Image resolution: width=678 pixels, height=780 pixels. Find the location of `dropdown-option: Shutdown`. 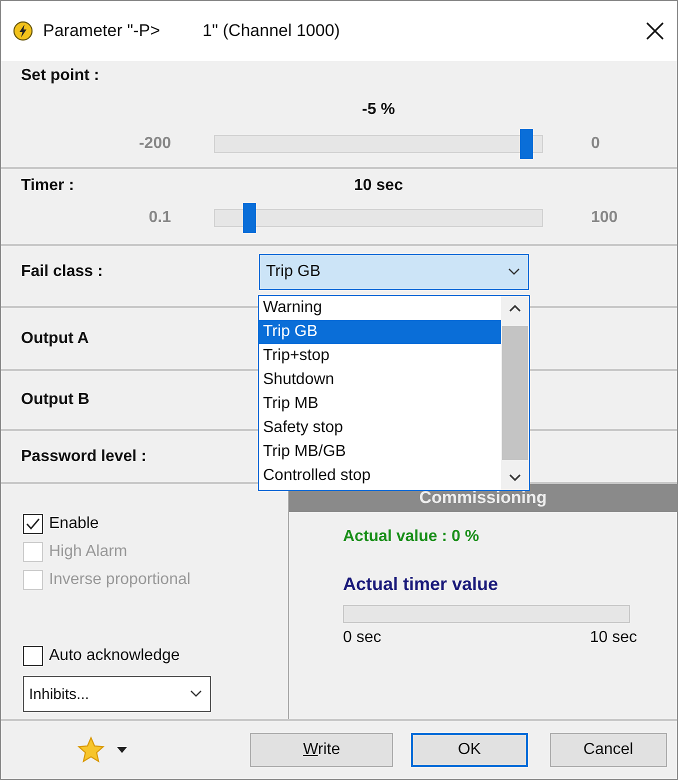

dropdown-option: Shutdown is located at coordinates (380, 380).